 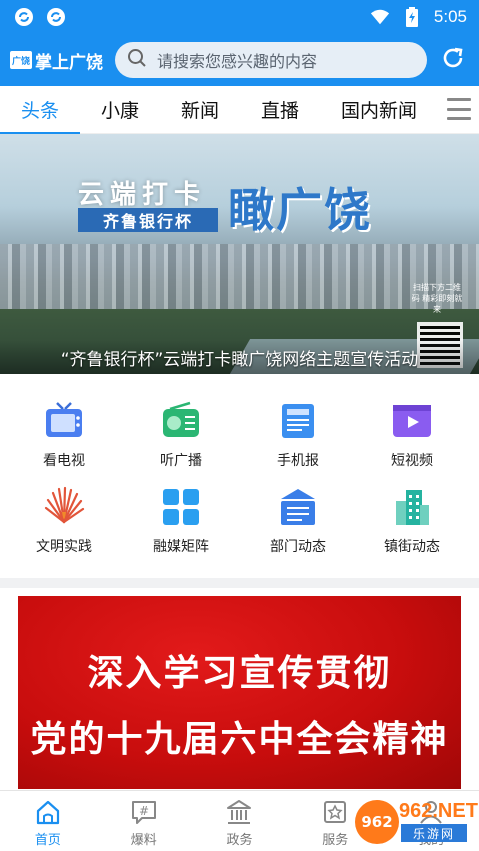 I want to click on tab-toutiao: 头条, so click(x=40, y=110).